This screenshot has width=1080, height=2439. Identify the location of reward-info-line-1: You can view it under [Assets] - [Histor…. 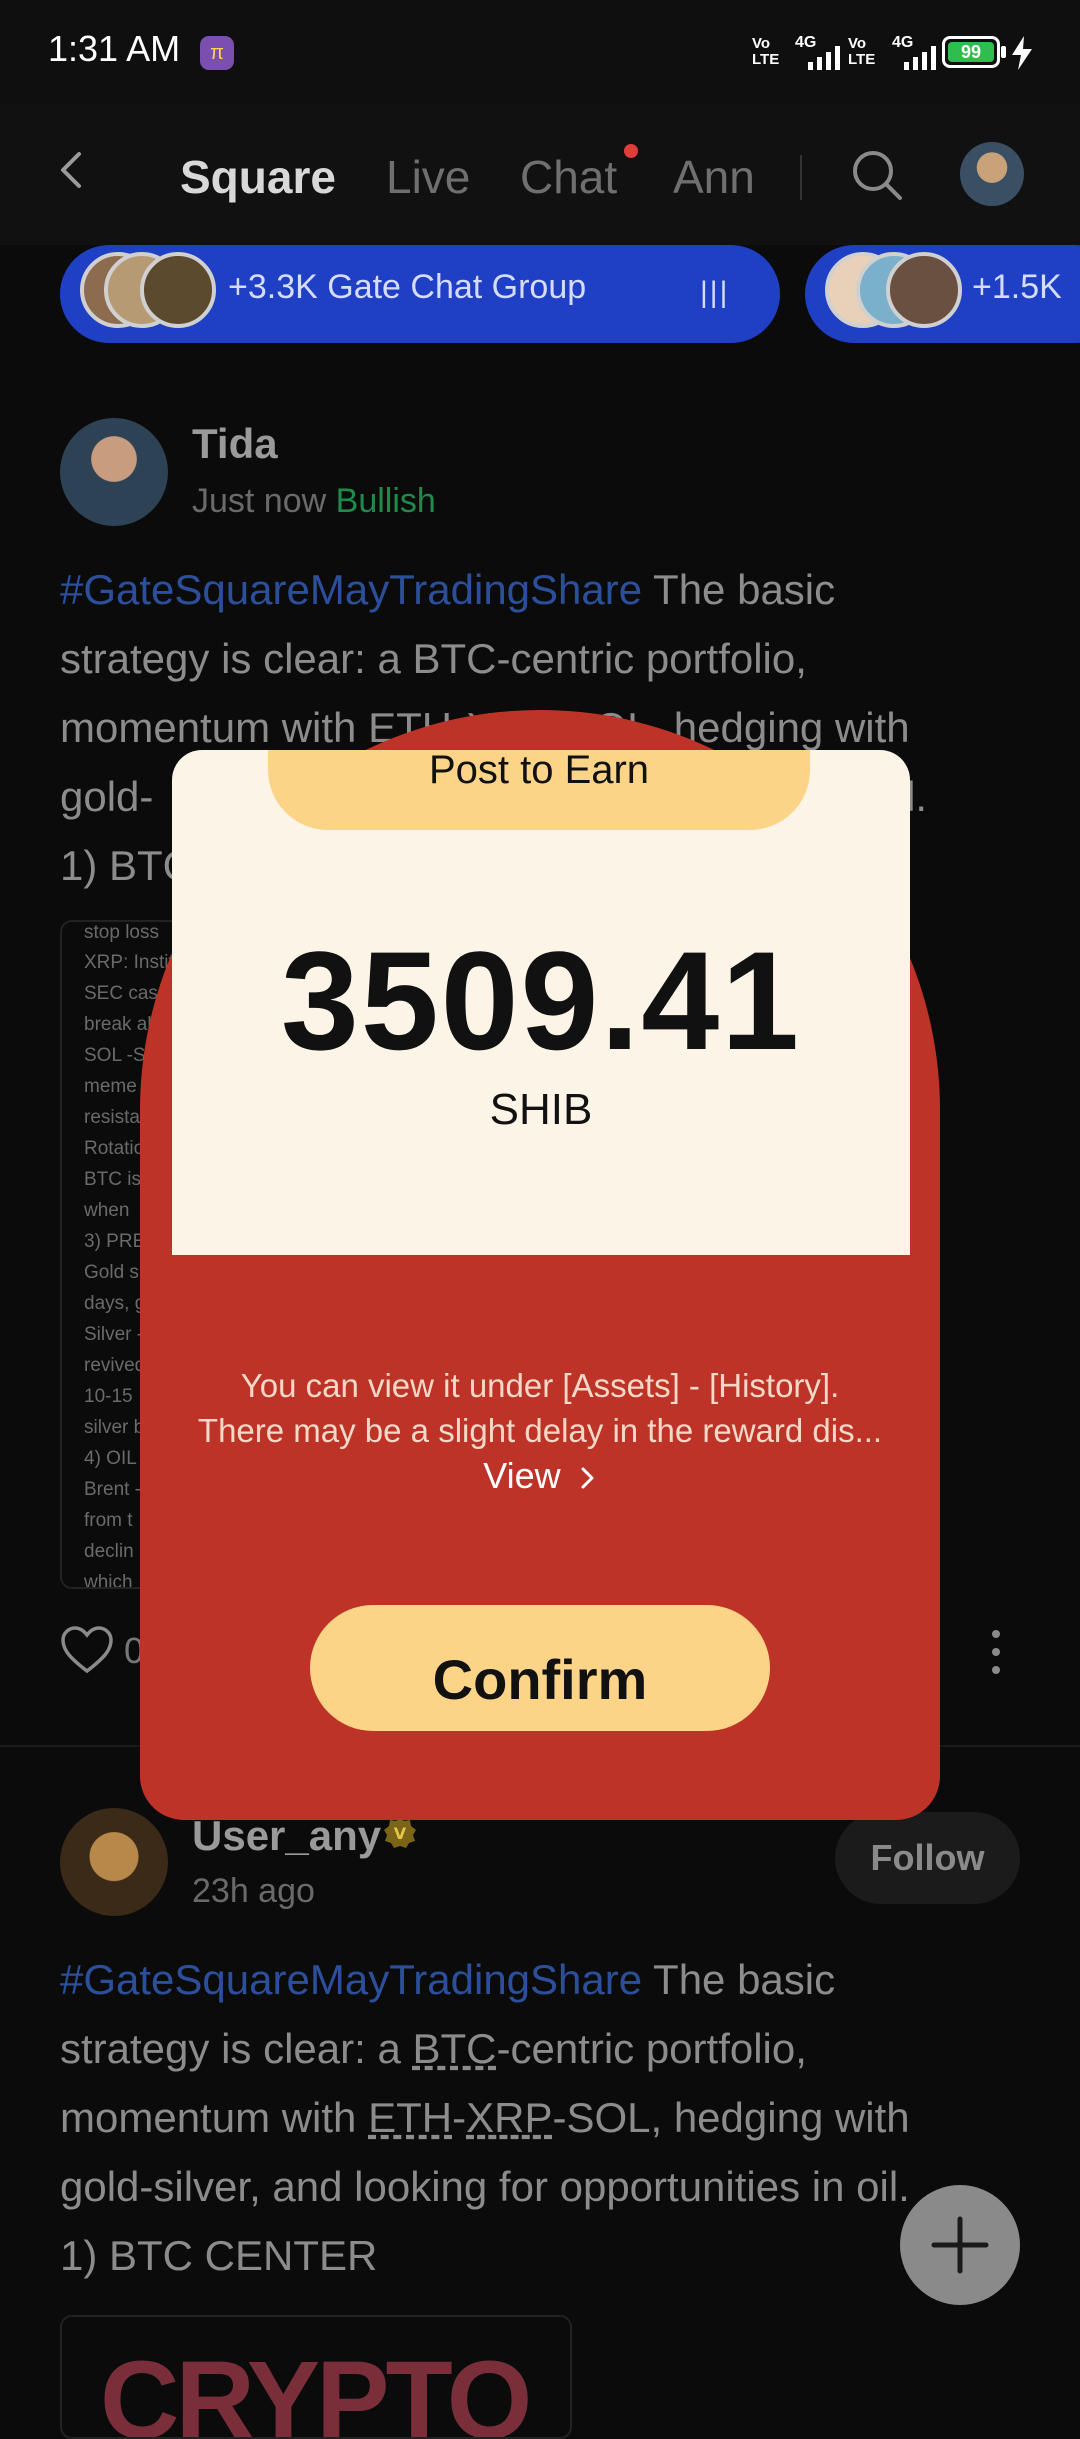
(540, 1385).